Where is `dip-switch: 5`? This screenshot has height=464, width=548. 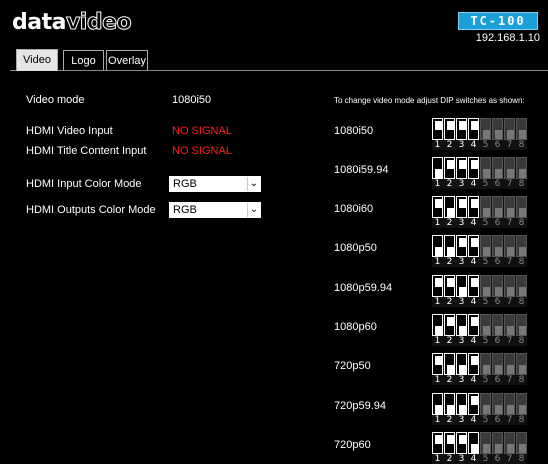 dip-switch: 5 is located at coordinates (485, 291).